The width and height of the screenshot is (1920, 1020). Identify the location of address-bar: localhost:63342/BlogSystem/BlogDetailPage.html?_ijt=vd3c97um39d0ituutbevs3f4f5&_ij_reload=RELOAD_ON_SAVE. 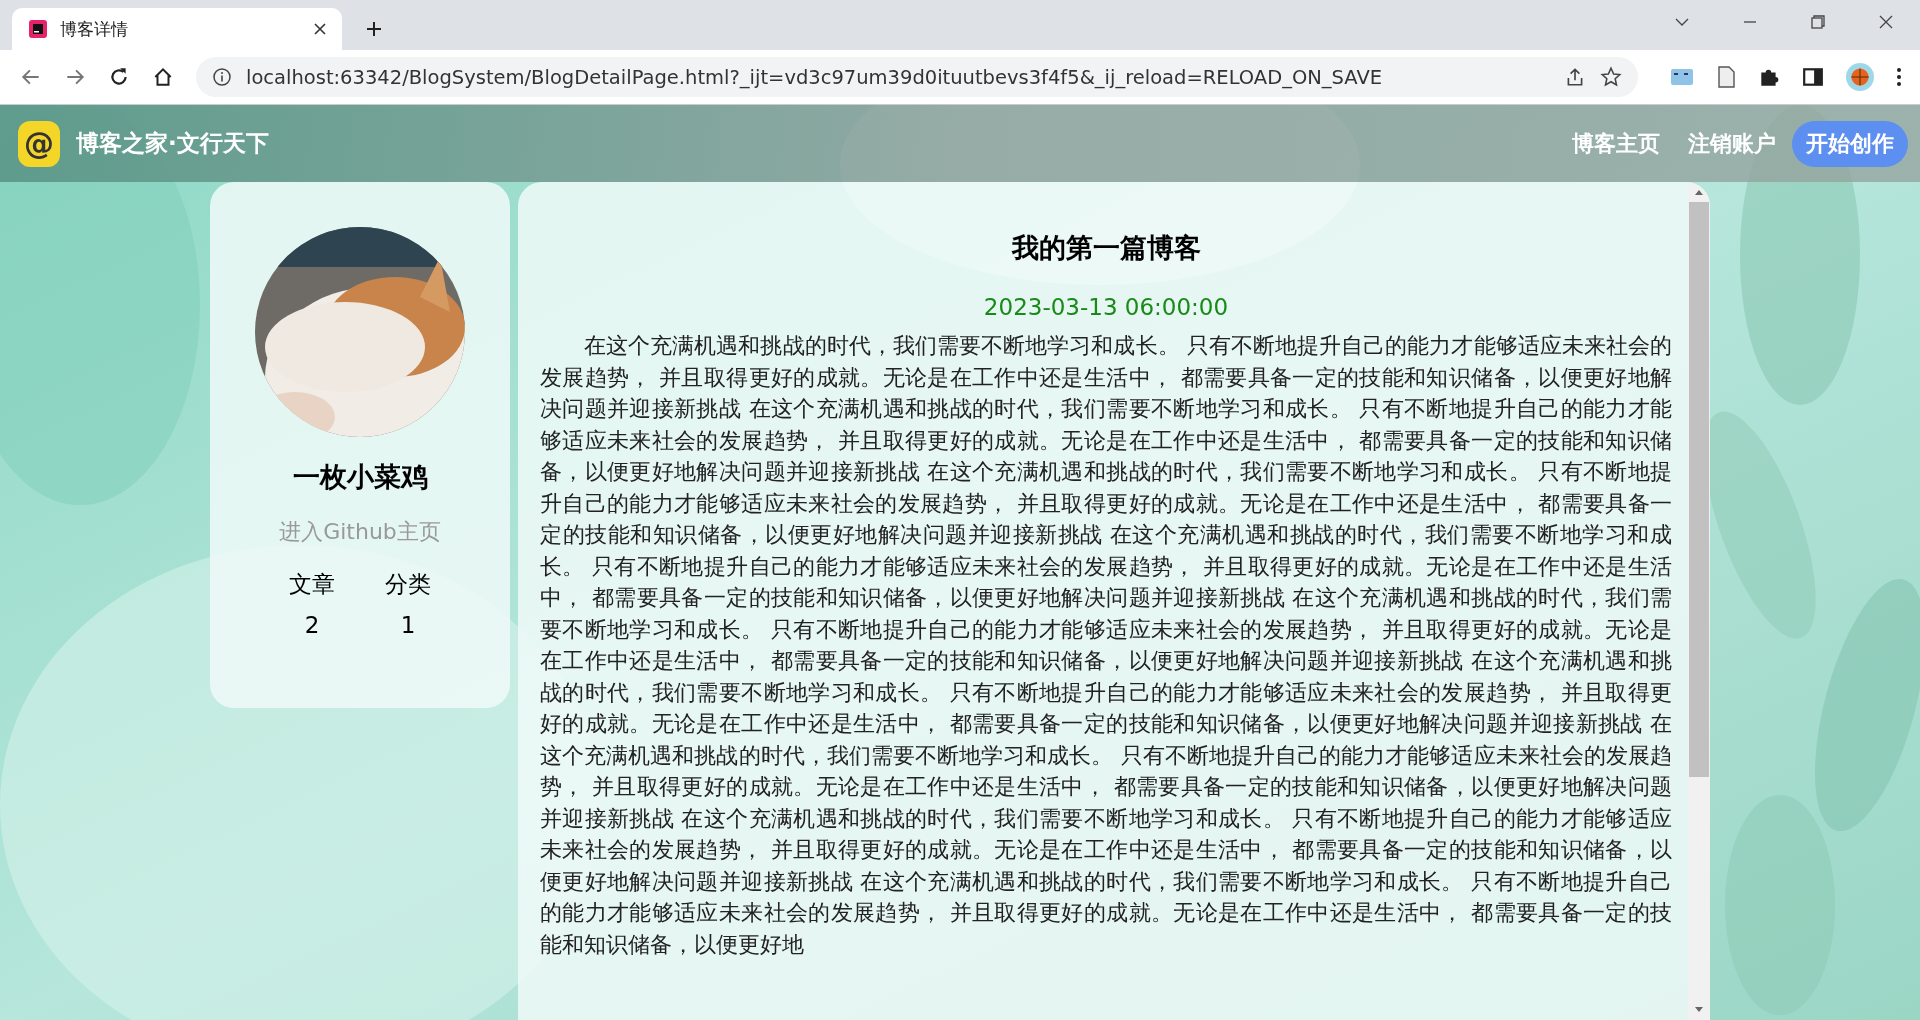
(917, 77).